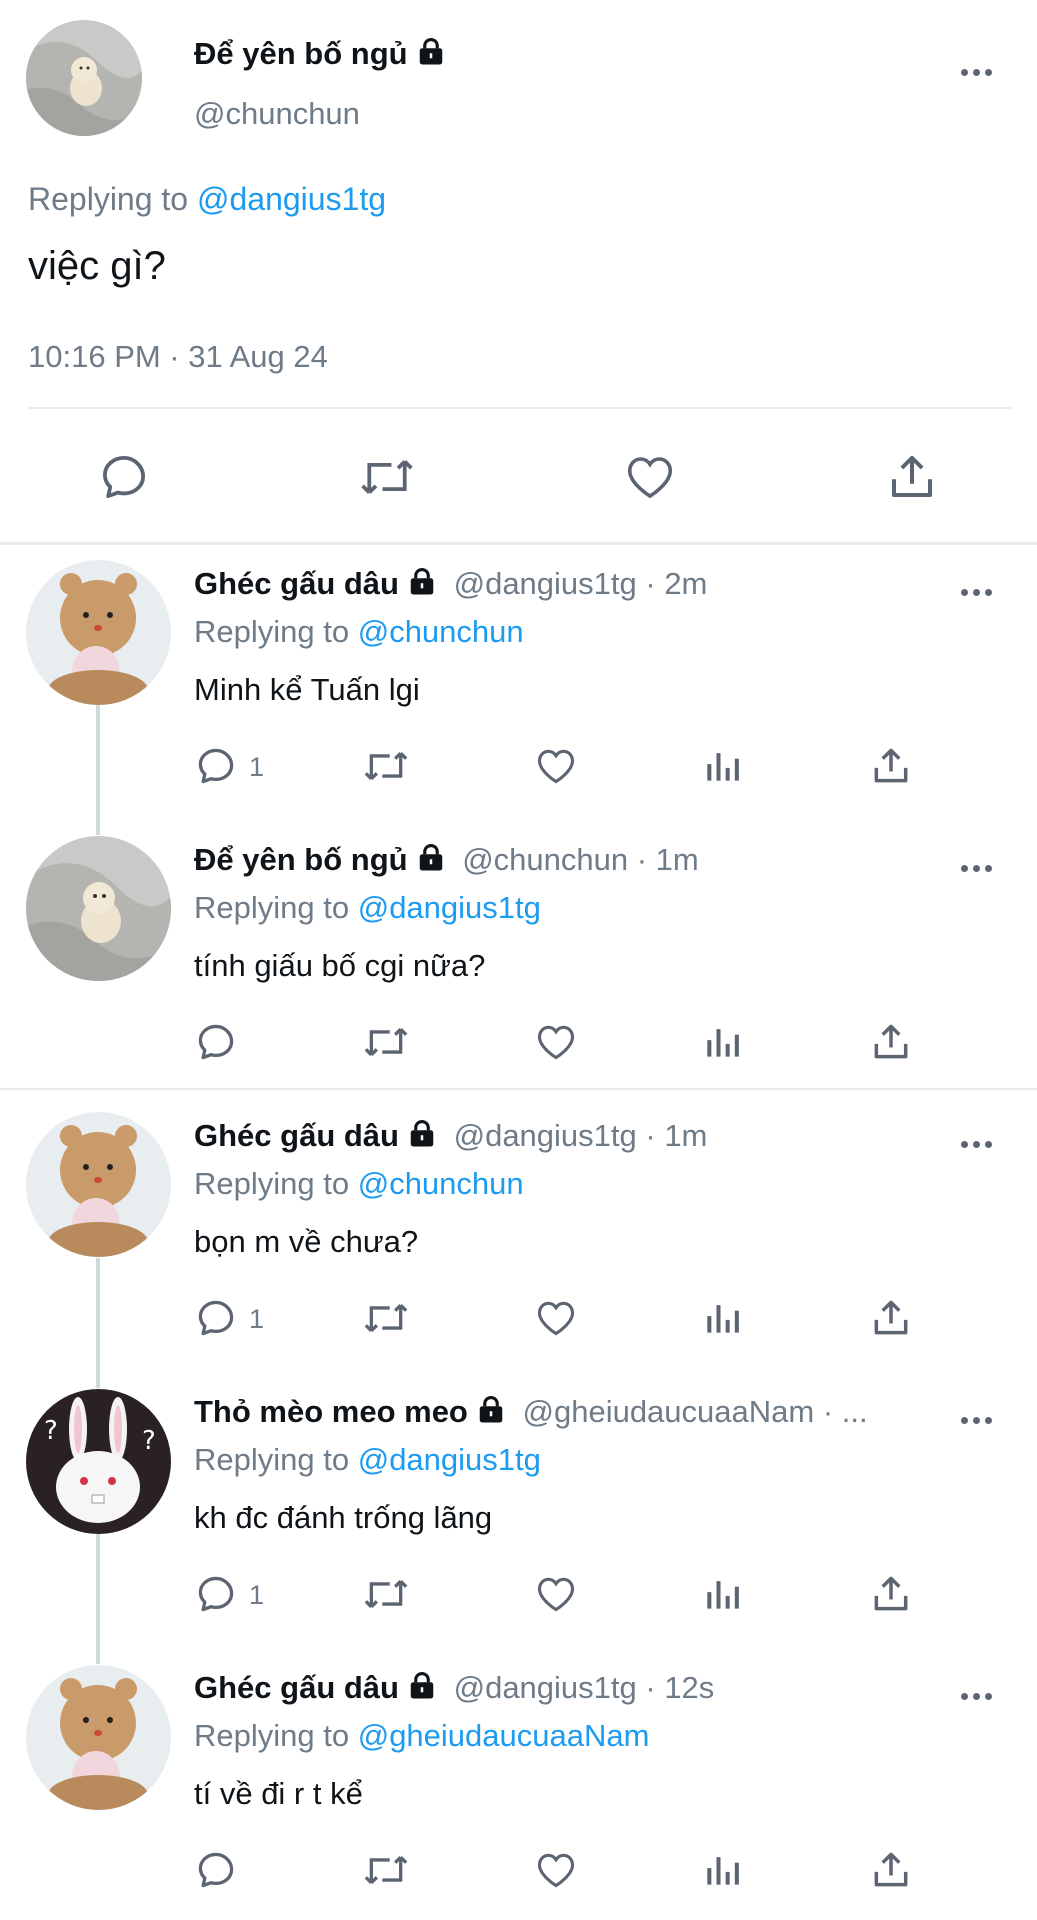 This screenshot has width=1037, height=1920. Describe the element at coordinates (504, 1735) in the screenshot. I see `mention-link: @gheiudaucuaaNam` at that location.